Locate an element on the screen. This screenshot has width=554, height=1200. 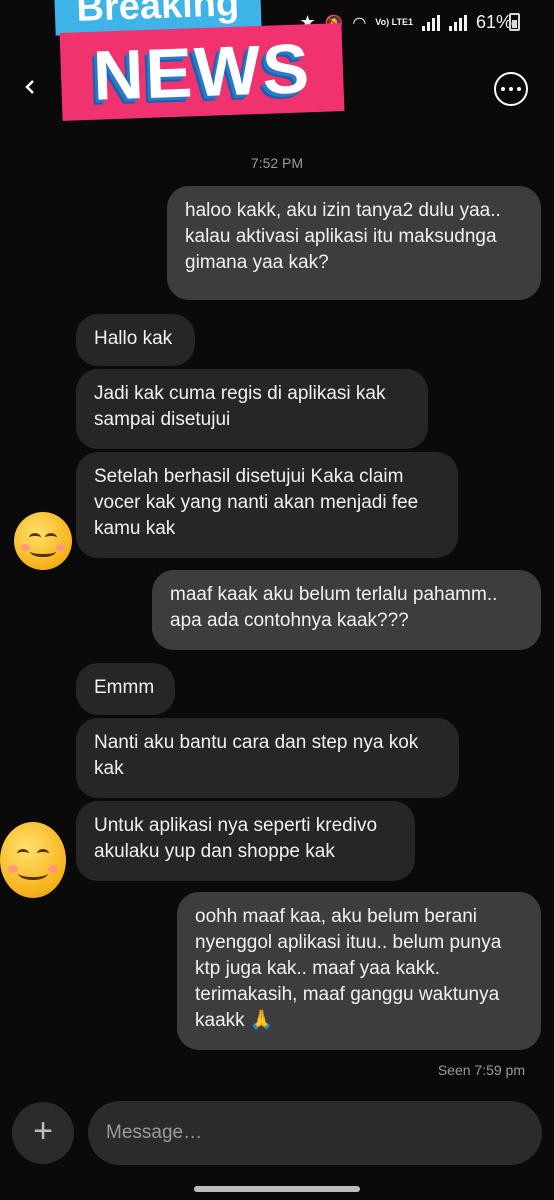
message-bubble-received: Hallo kak is located at coordinates (135, 340).